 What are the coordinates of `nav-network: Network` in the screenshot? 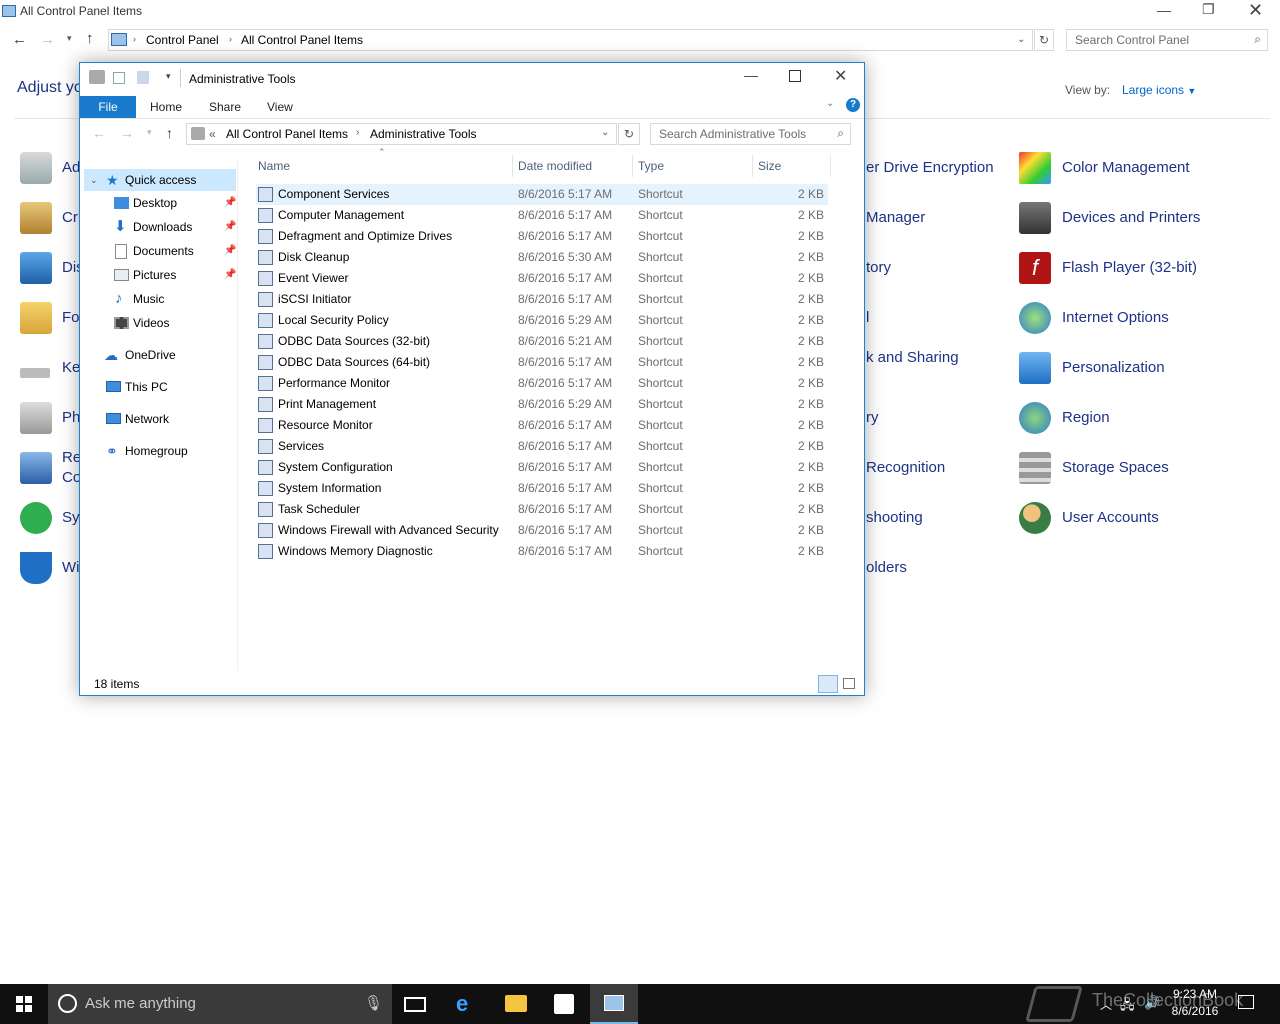 It's located at (160, 419).